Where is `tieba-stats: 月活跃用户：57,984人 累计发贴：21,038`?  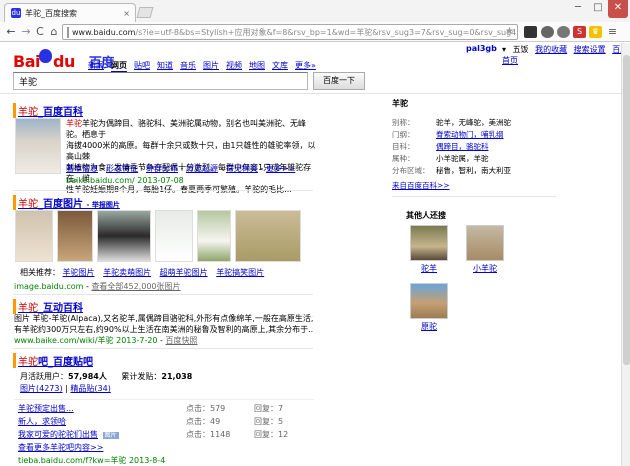
tieba-stats: 月活跃用户：57,984人 累计发贴：21,038 is located at coordinates (106, 376).